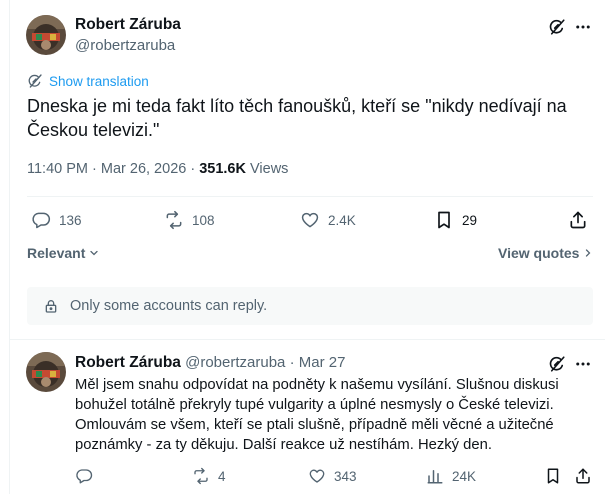 This screenshot has height=494, width=605. Describe the element at coordinates (318, 362) in the screenshot. I see `reply-date: · Mar 27` at that location.